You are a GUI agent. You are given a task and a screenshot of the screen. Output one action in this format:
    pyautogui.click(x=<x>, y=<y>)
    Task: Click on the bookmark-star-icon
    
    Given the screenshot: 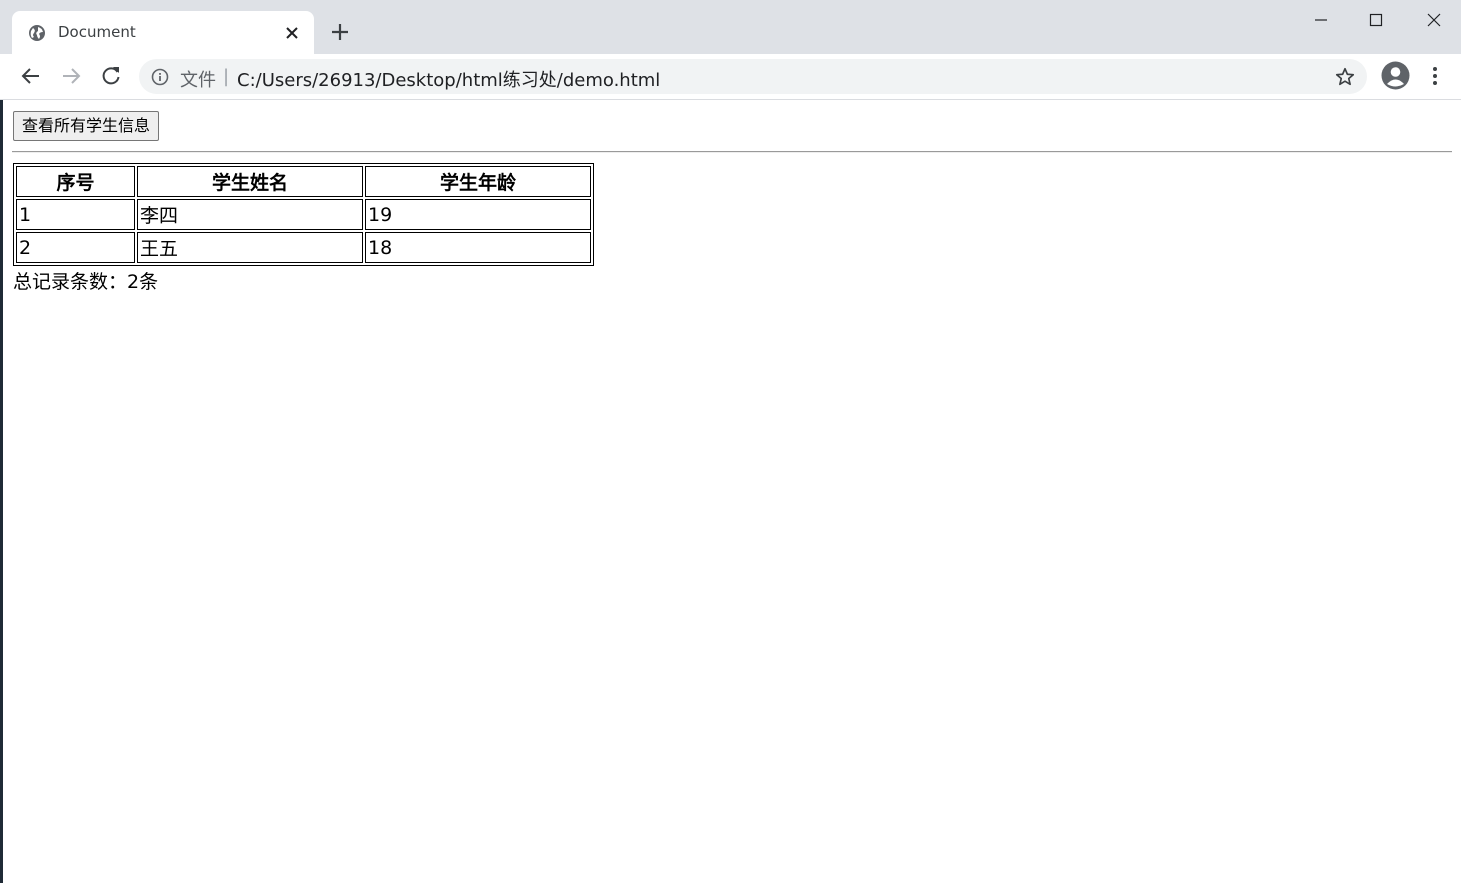 What is the action you would take?
    pyautogui.click(x=1345, y=77)
    